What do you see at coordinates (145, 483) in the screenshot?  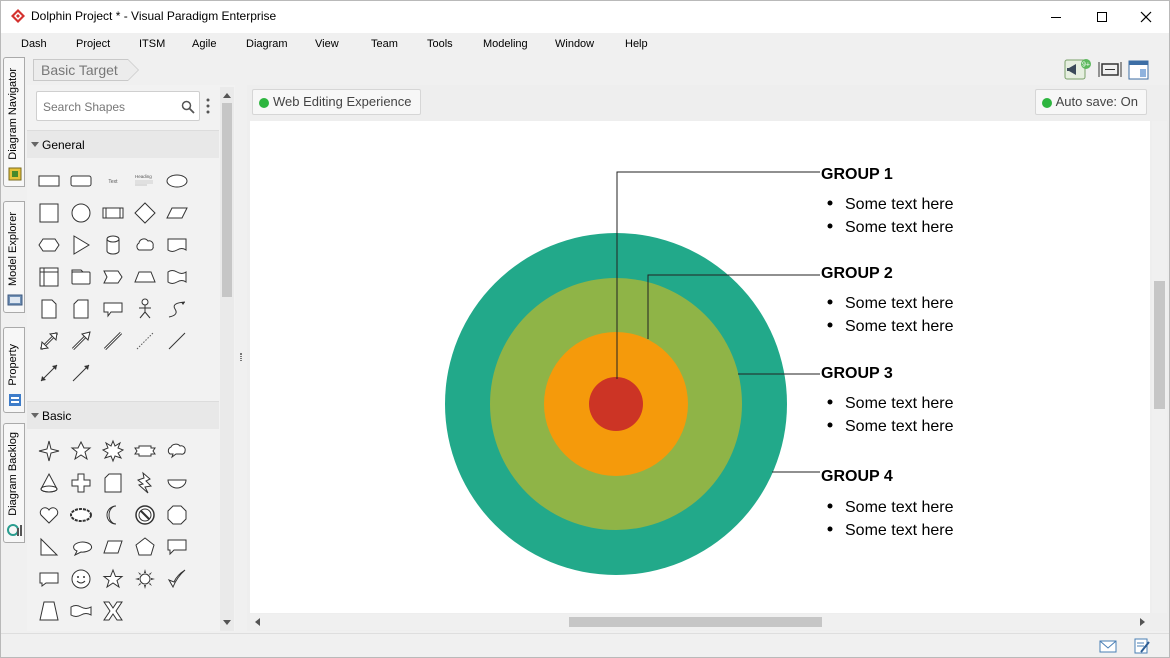 I see `shape-lightning` at bounding box center [145, 483].